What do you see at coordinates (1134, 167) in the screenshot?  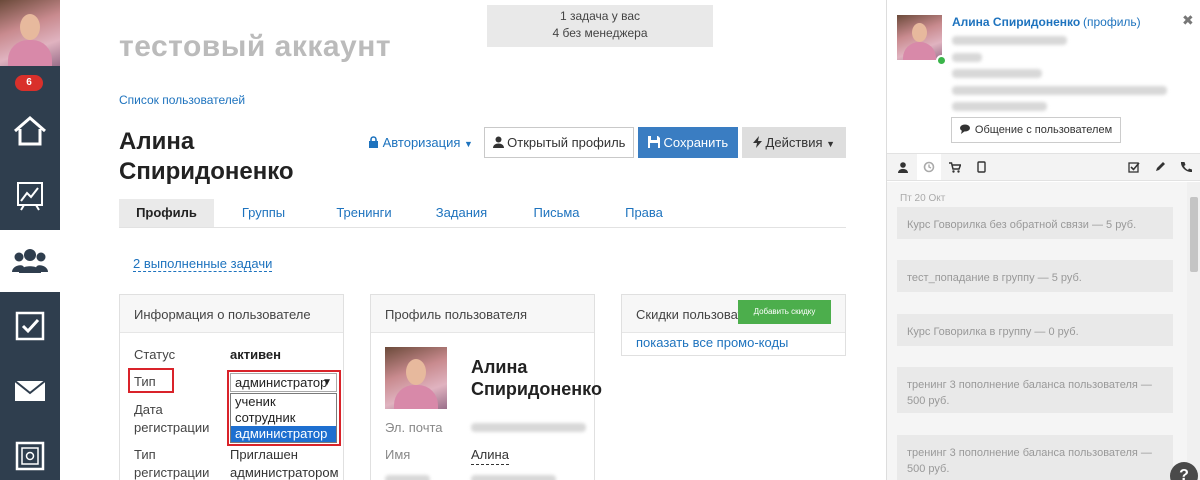 I see `checkbox-icon` at bounding box center [1134, 167].